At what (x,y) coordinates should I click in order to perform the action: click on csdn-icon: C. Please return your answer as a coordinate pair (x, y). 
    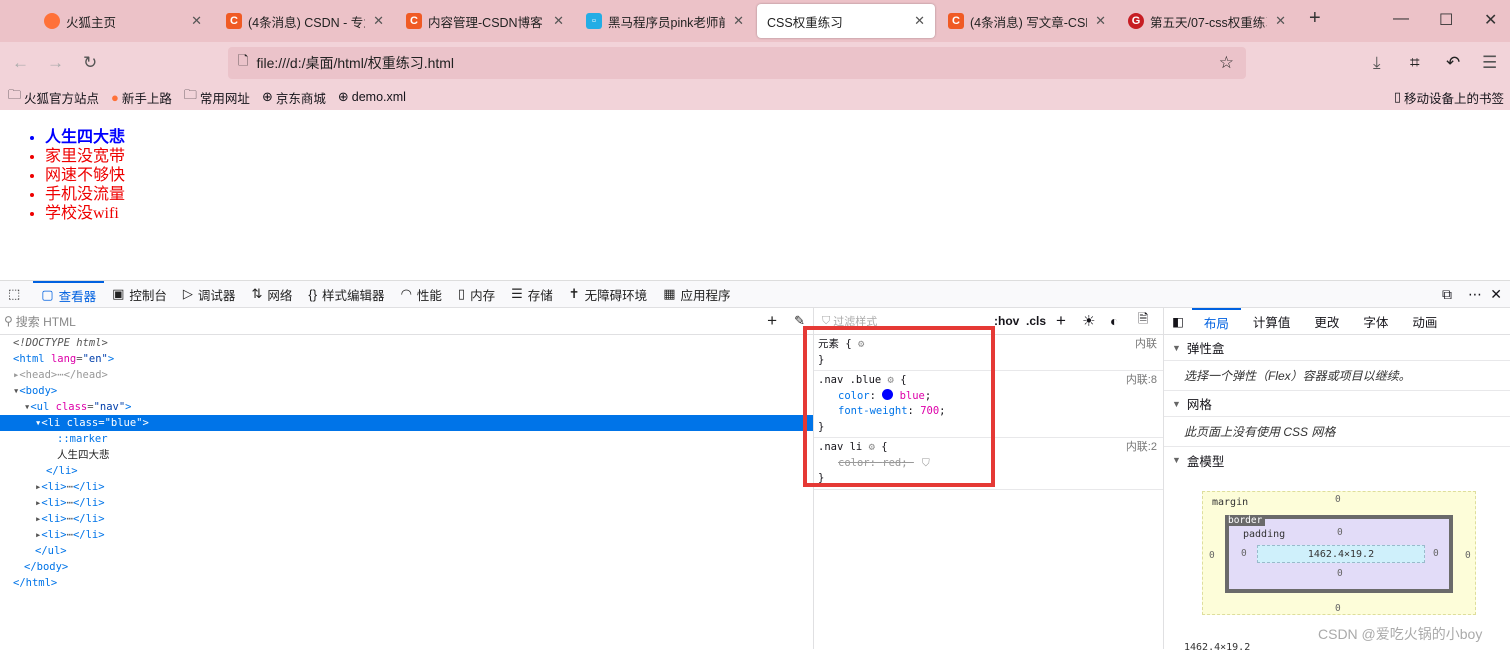
    Looking at the image, I should click on (234, 21).